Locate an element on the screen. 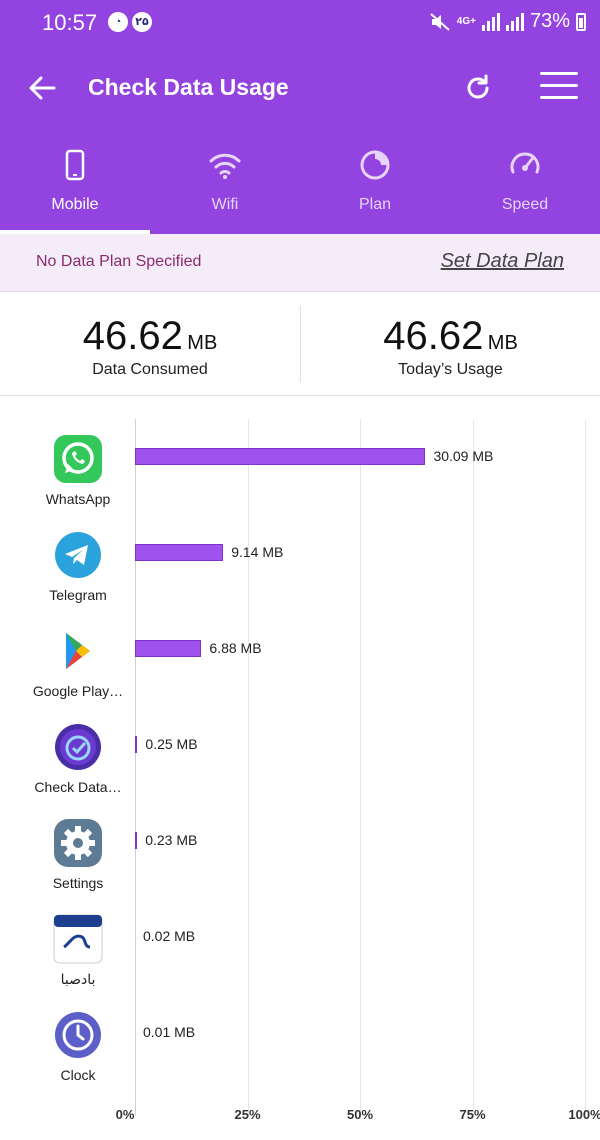 The height and width of the screenshot is (1140, 600). usage-value-label: 0.25 MB is located at coordinates (171, 744).